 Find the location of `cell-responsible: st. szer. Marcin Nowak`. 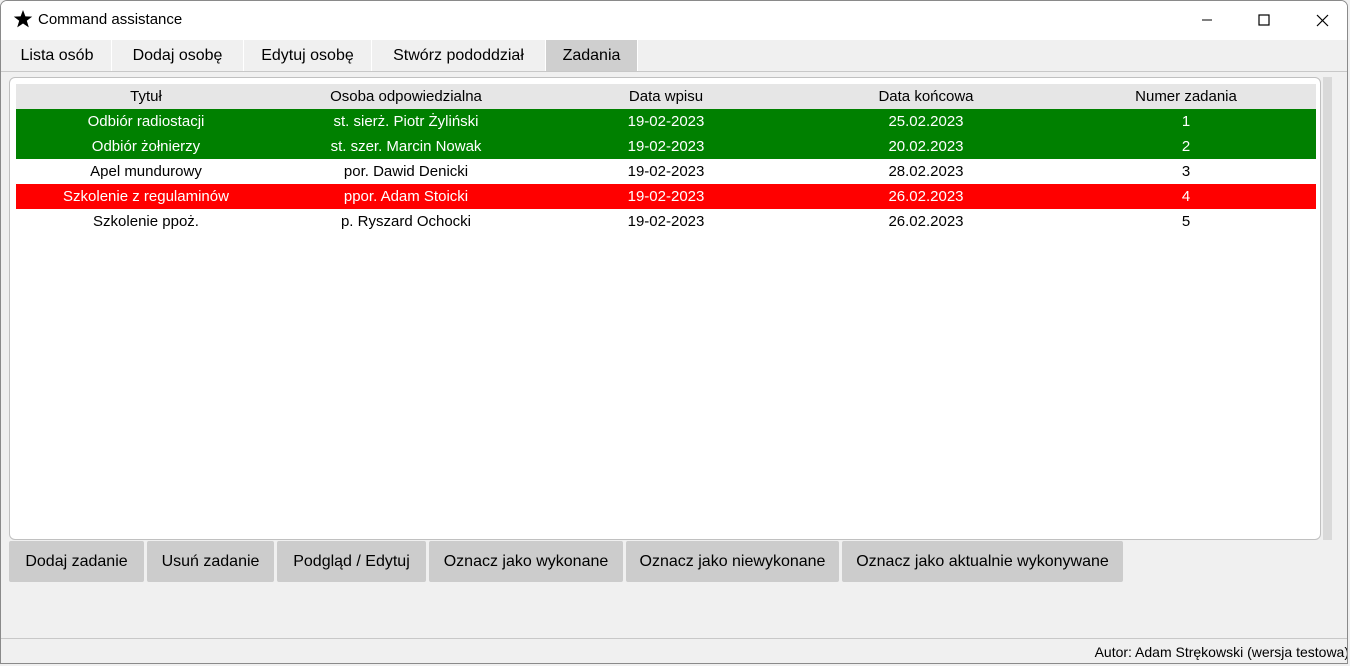

cell-responsible: st. szer. Marcin Nowak is located at coordinates (406, 146).